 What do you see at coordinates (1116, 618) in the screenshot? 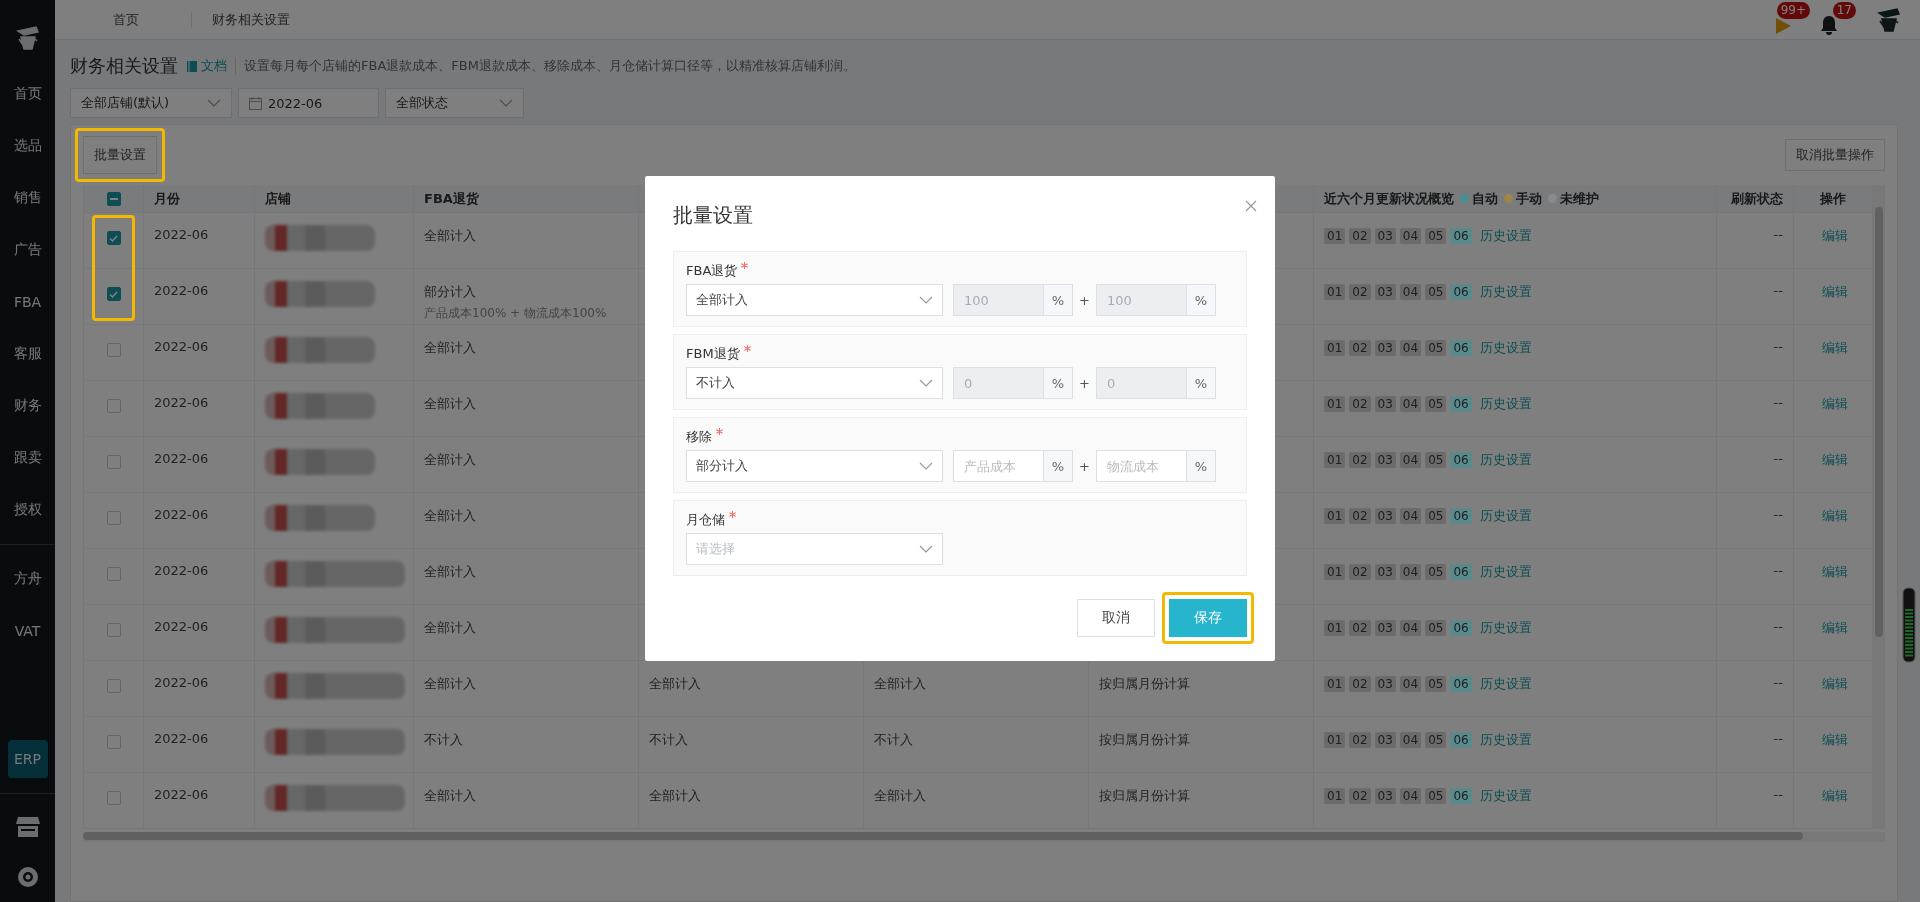
I see `cancel-button: 取消` at bounding box center [1116, 618].